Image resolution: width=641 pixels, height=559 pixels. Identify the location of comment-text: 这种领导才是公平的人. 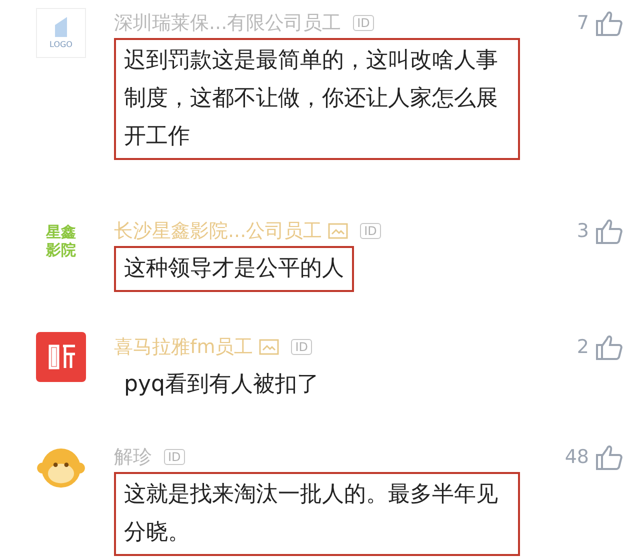
(234, 269).